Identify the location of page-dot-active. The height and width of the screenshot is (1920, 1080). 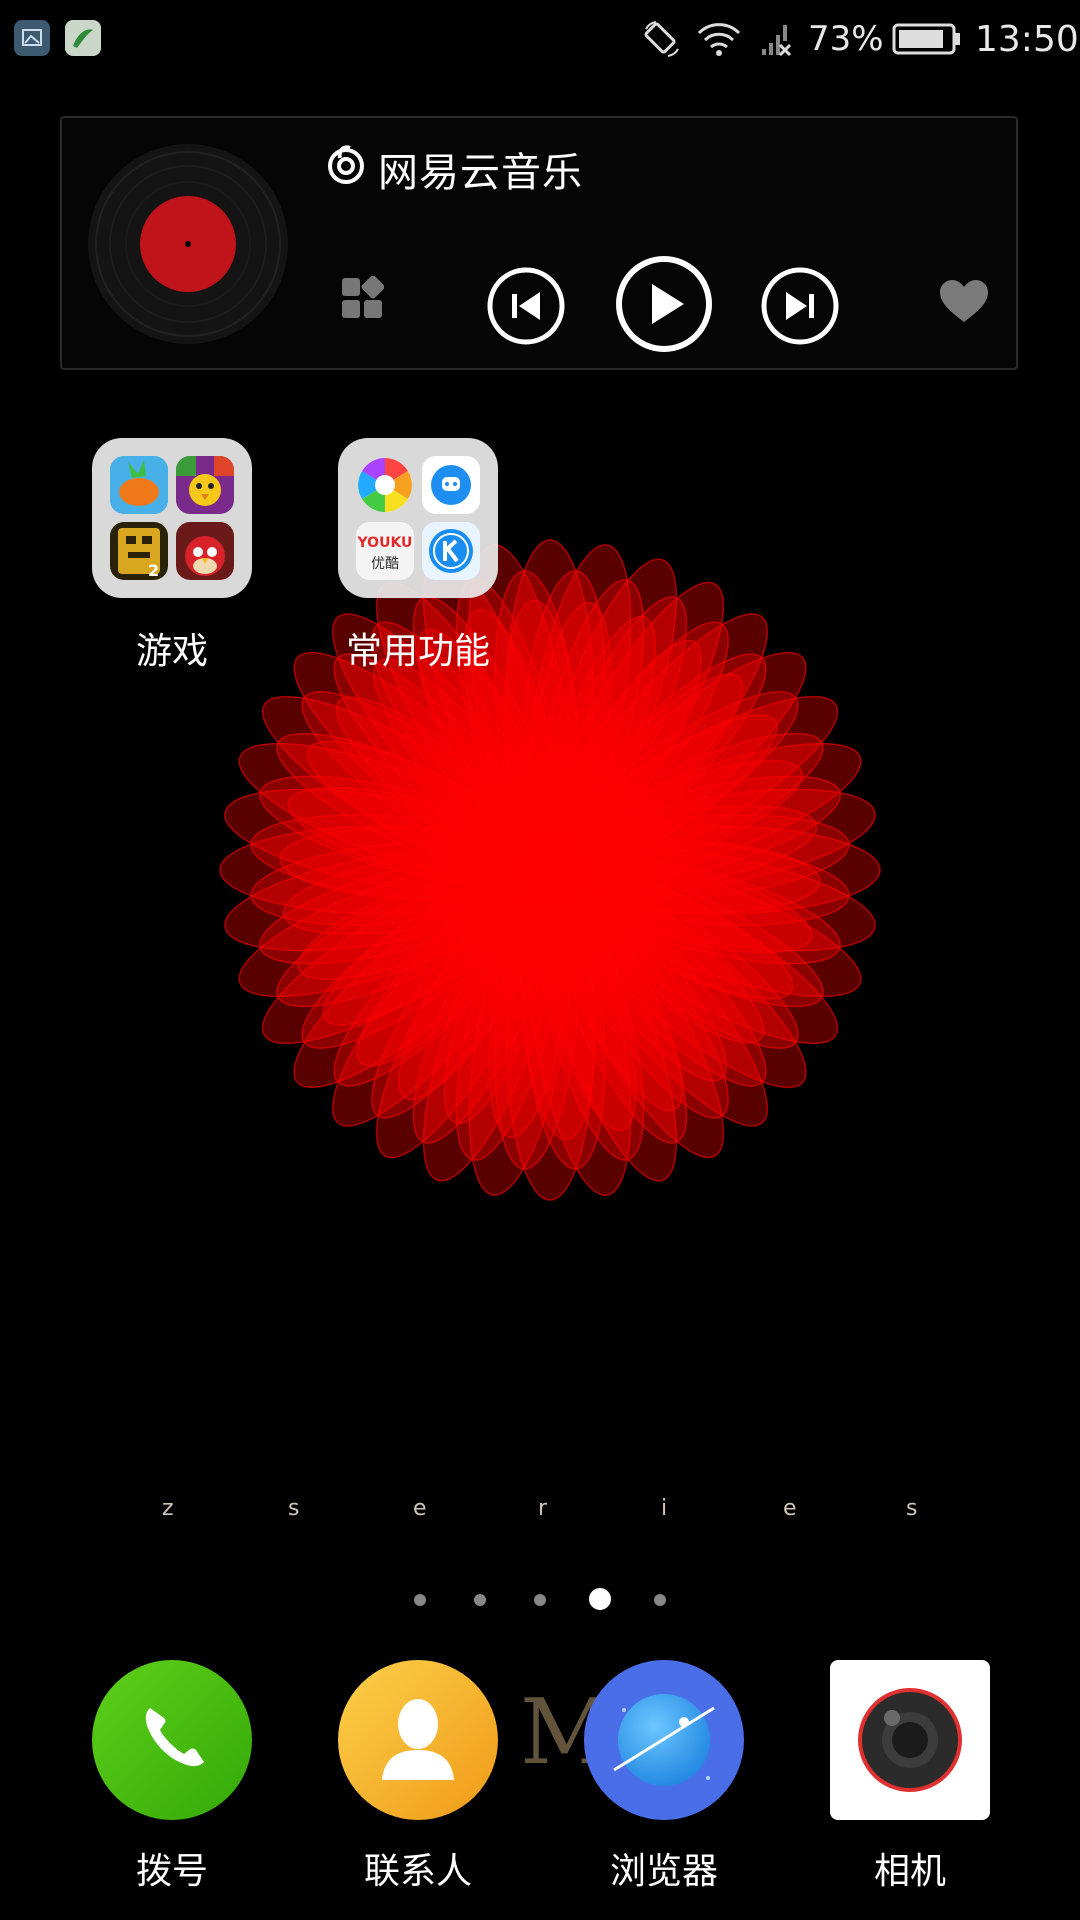
(600, 1599).